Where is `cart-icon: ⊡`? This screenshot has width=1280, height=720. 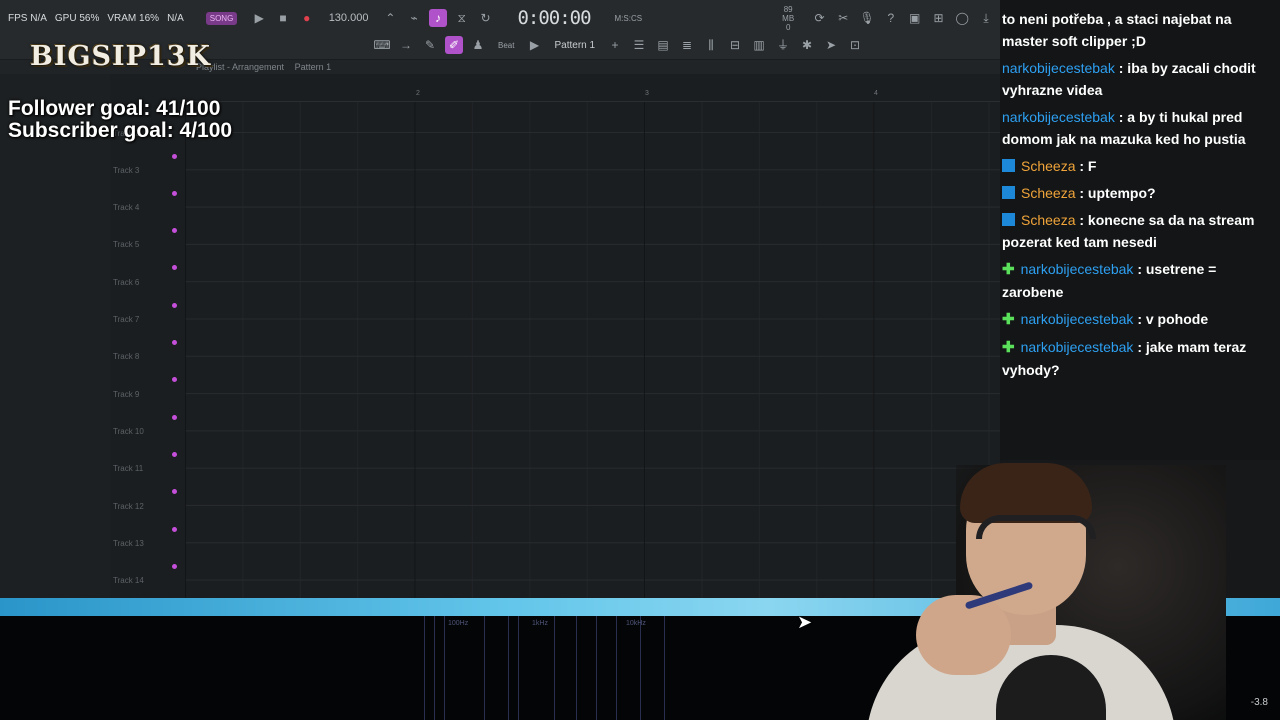 cart-icon: ⊡ is located at coordinates (855, 45).